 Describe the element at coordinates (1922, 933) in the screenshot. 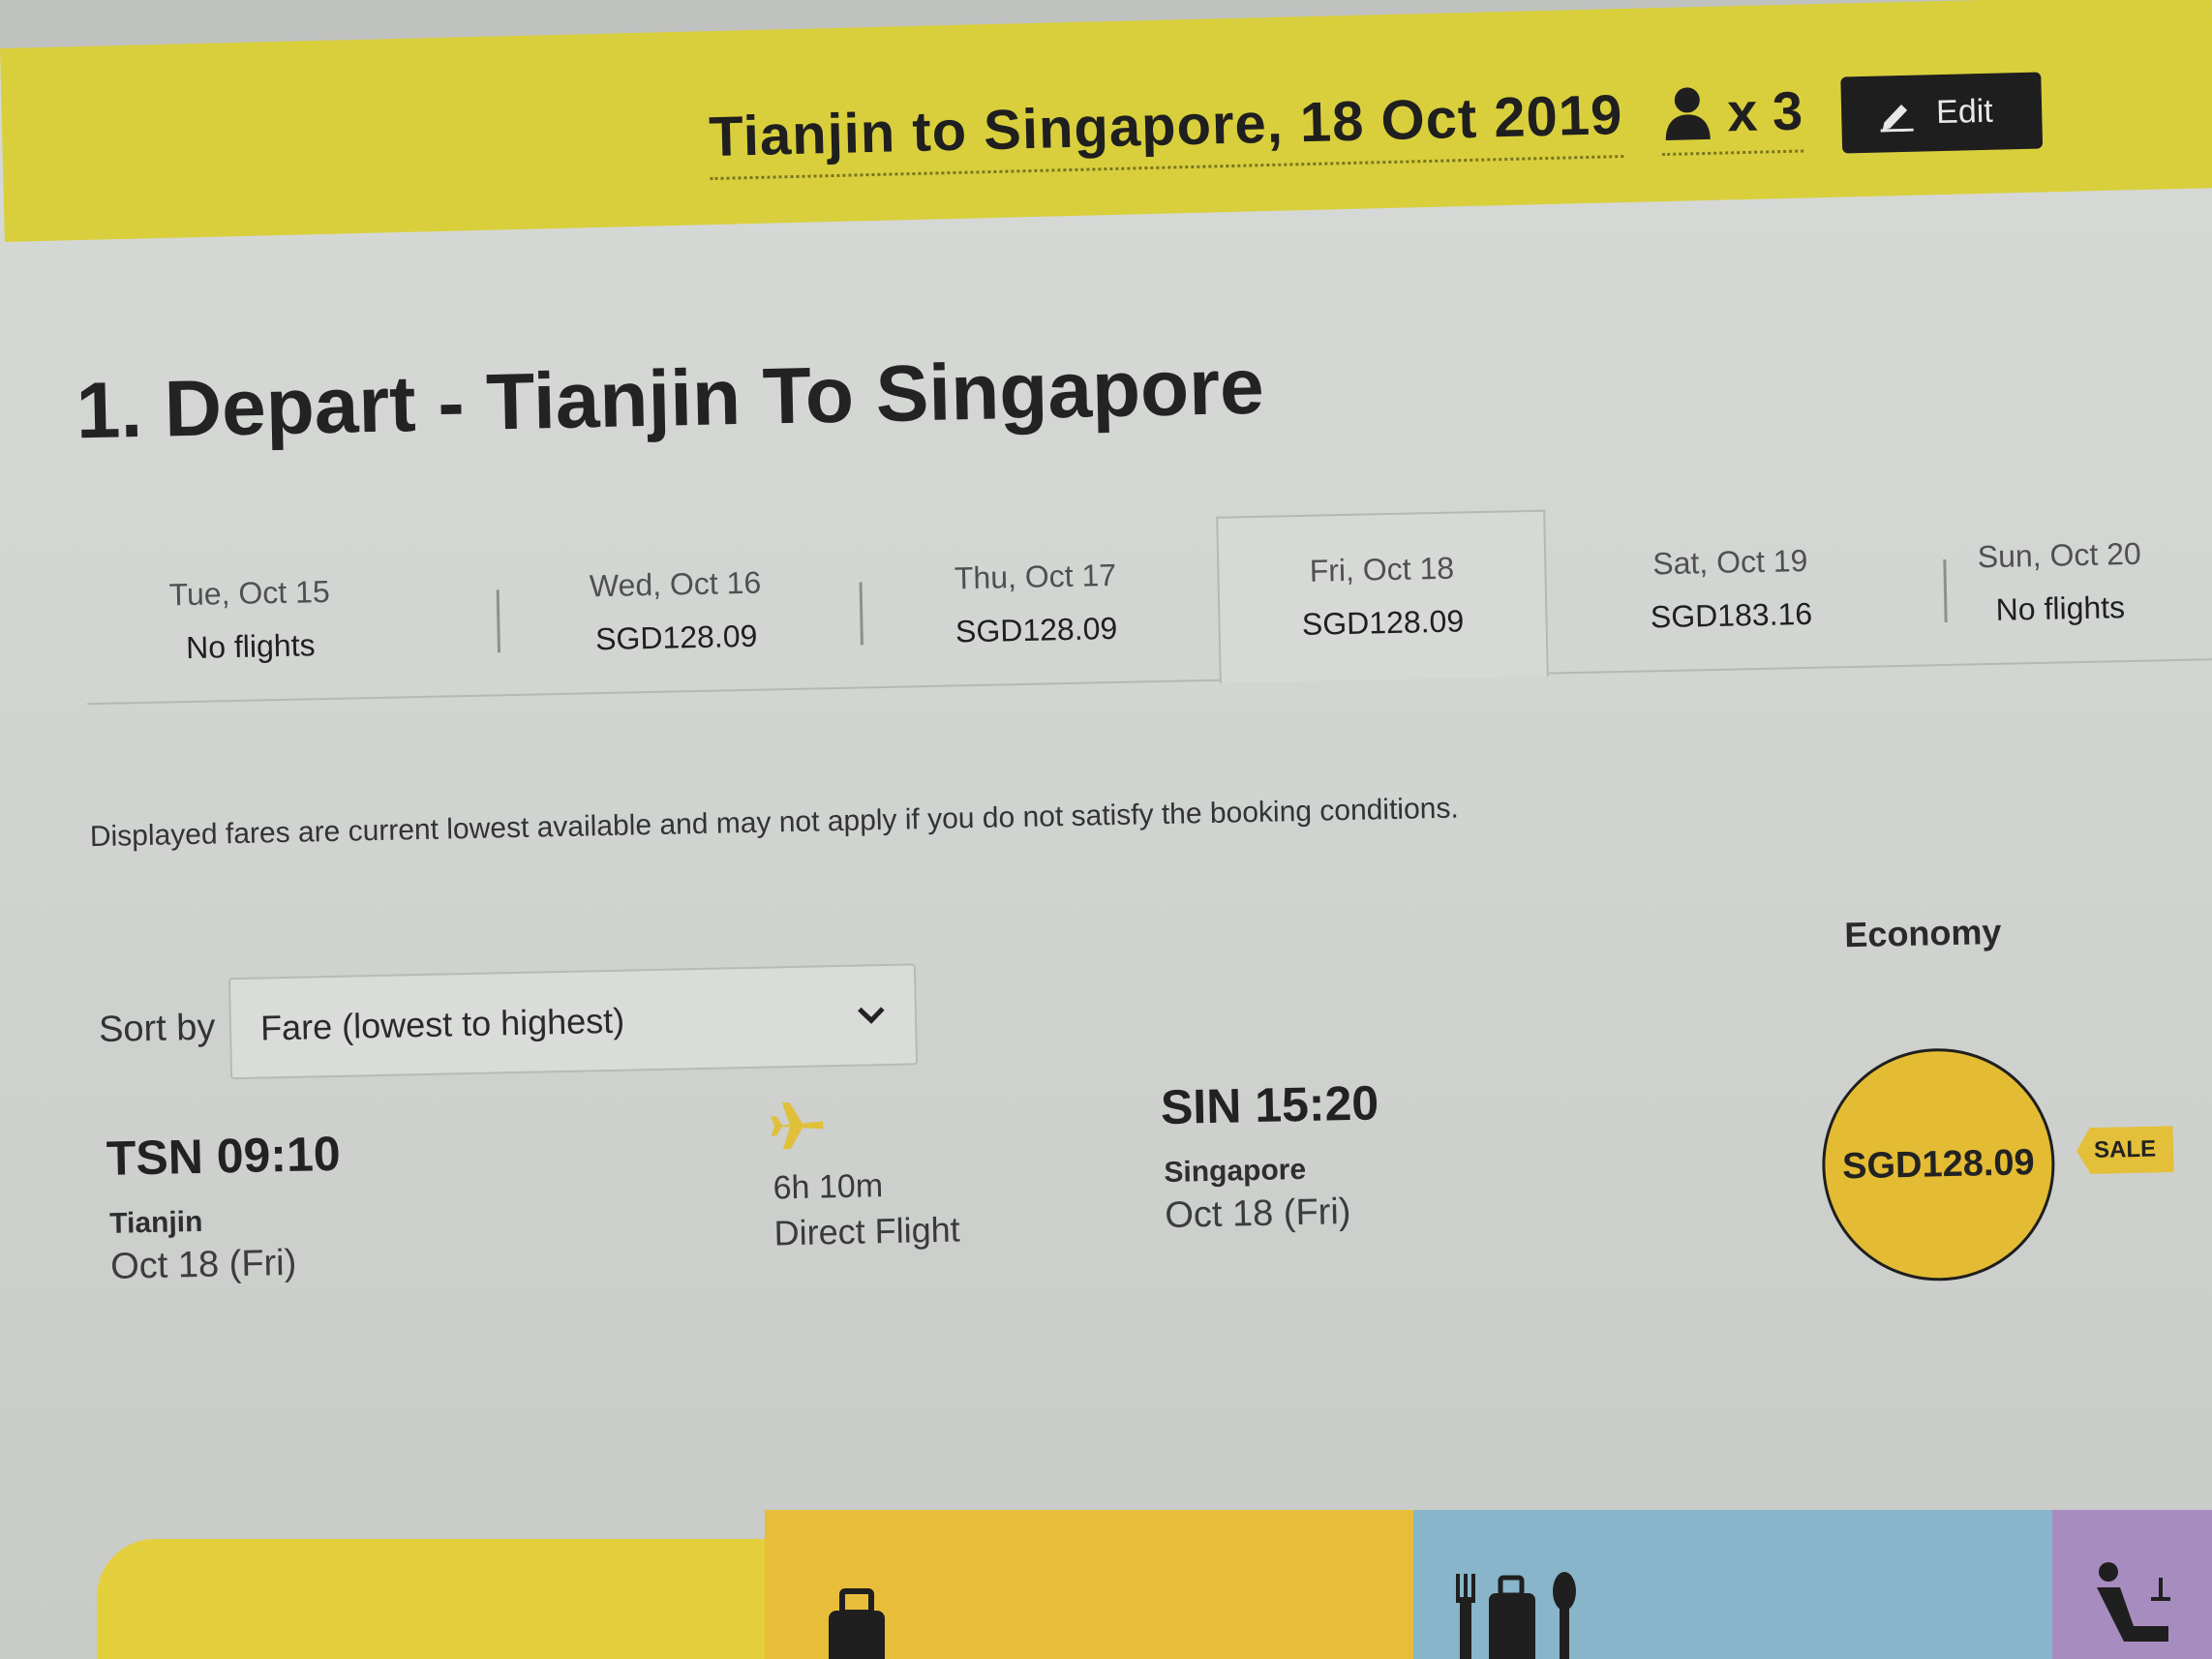

I see `cabin-class-label: Economy` at that location.